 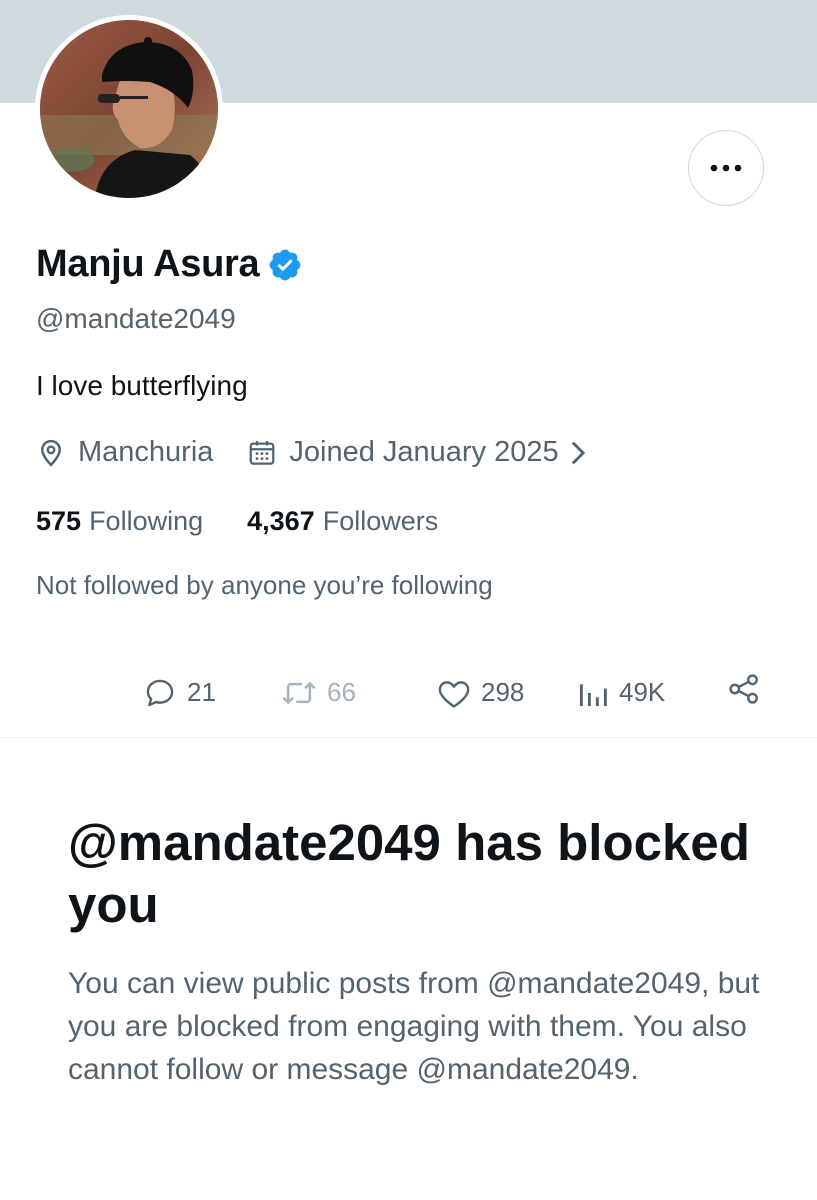 I want to click on like-button: 298, so click(x=507, y=693).